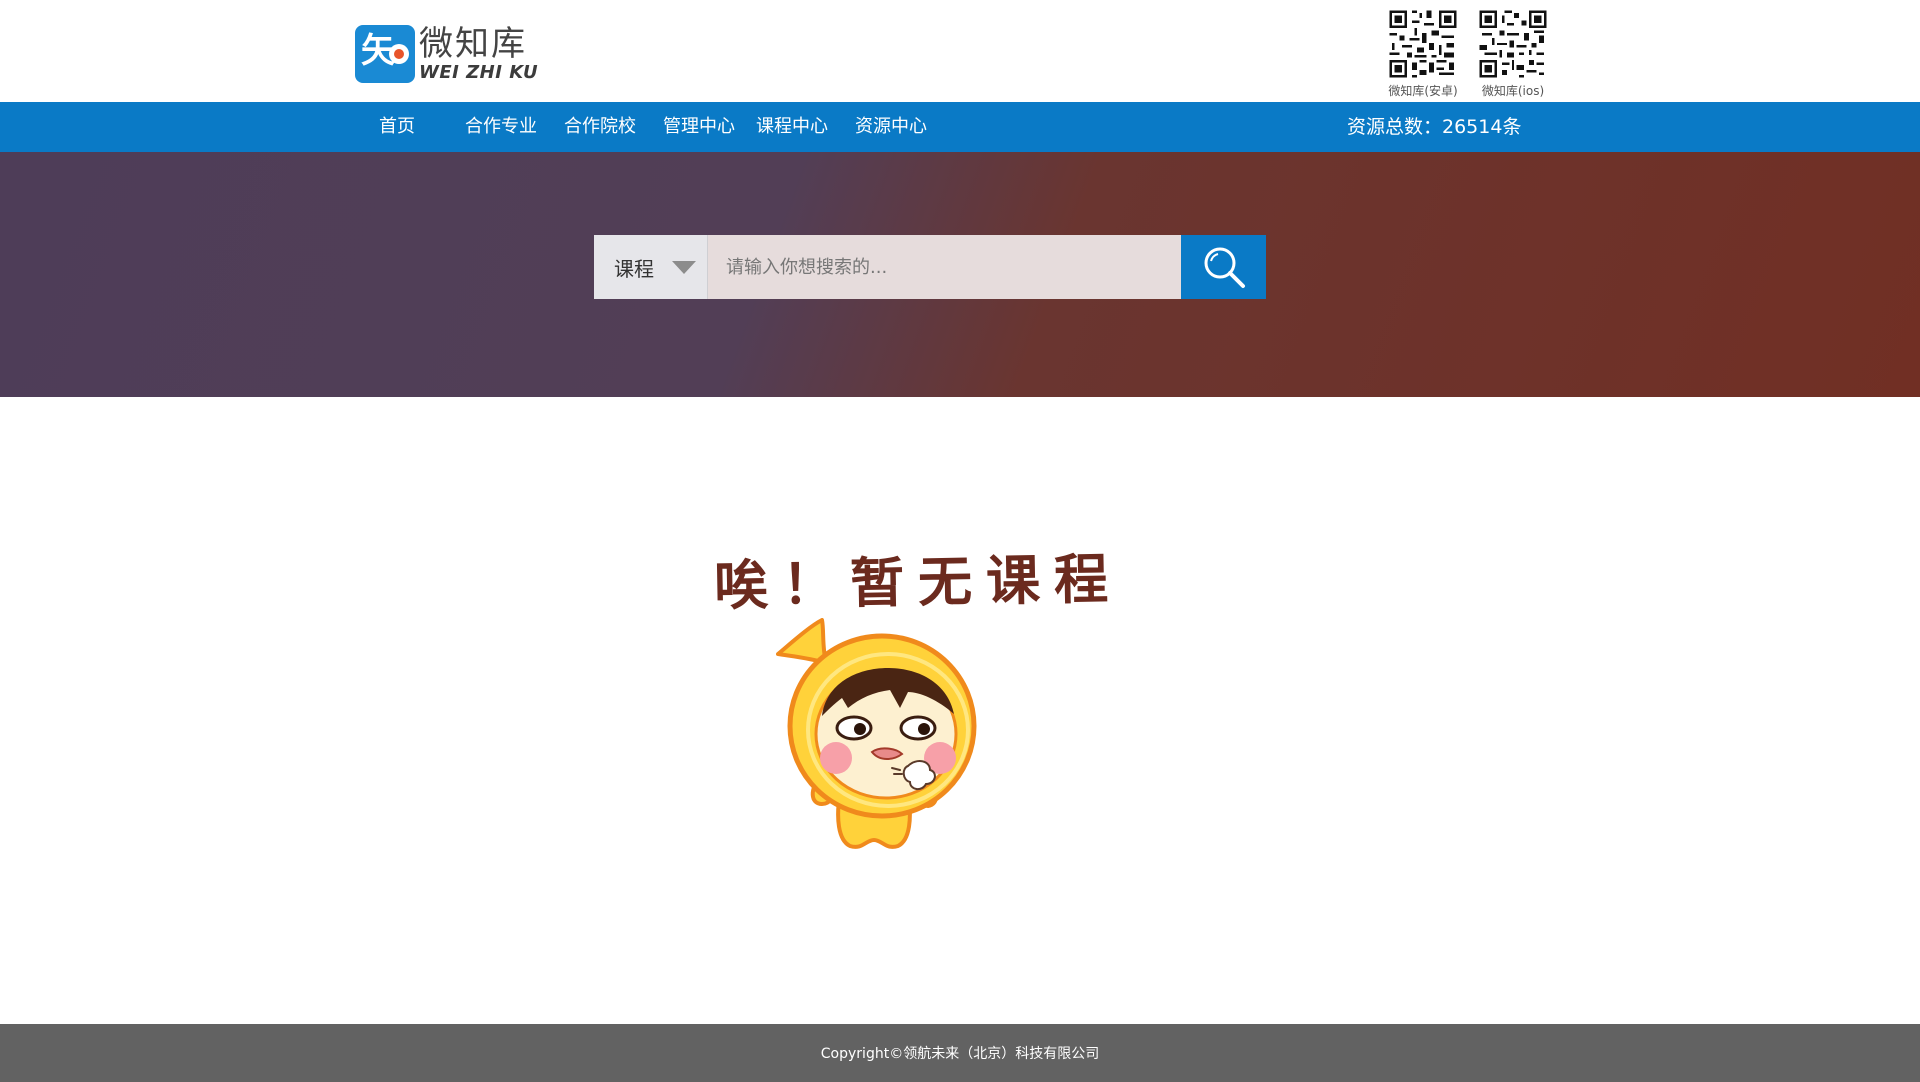 This screenshot has width=1920, height=1082. I want to click on resource-total-count: 资源总数：26514条, so click(1434, 127).